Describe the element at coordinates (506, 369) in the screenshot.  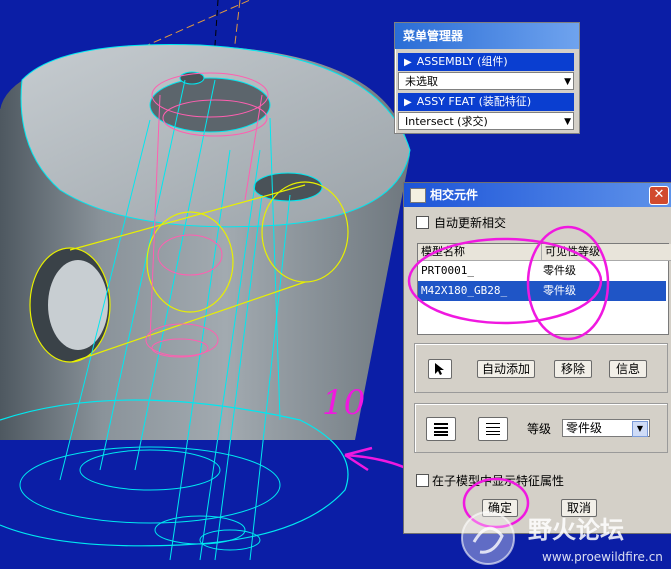
I see `auto-add-button: 自动添加` at that location.